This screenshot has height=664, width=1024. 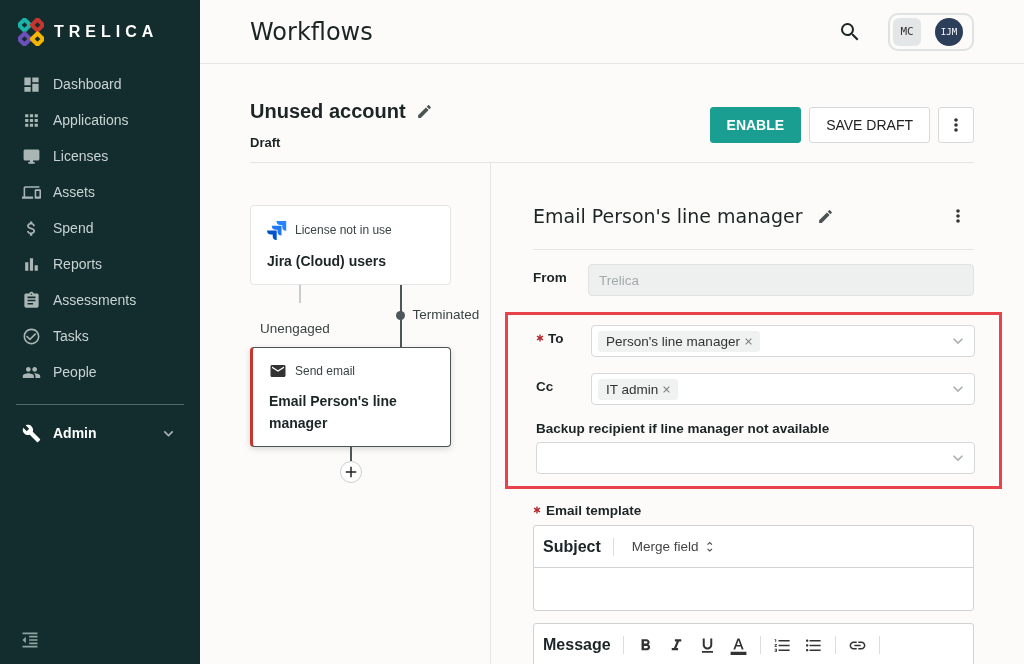 I want to click on node-title: Email Person's line manager, so click(x=333, y=412).